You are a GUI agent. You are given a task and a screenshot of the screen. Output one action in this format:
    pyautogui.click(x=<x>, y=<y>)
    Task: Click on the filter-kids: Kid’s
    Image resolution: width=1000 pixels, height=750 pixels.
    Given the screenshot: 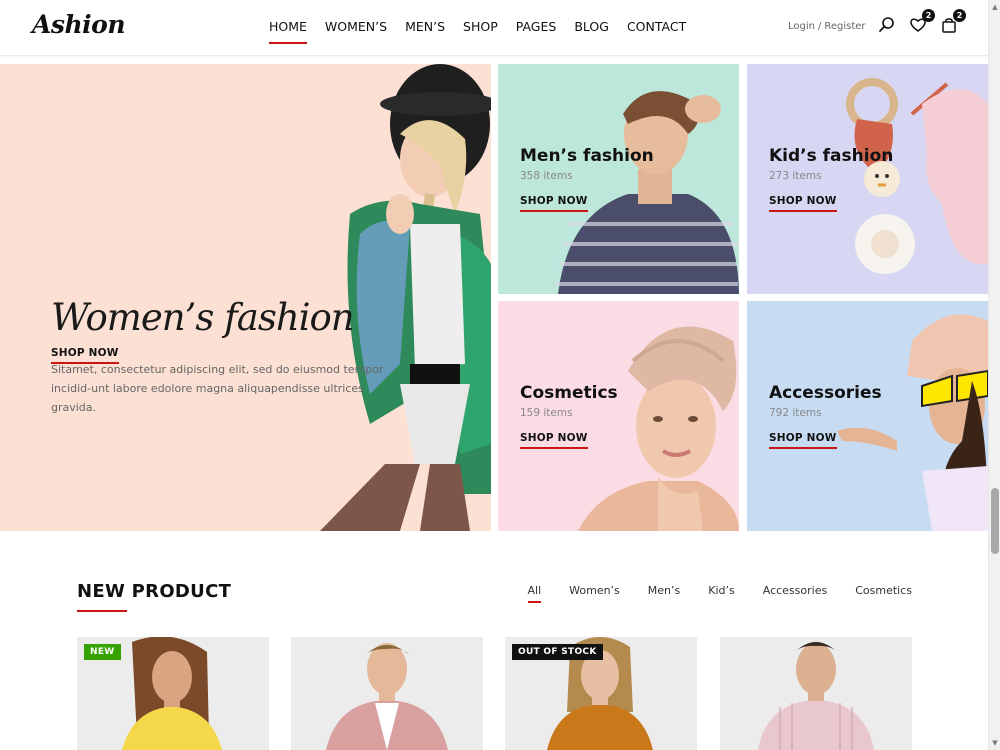 What is the action you would take?
    pyautogui.click(x=721, y=592)
    